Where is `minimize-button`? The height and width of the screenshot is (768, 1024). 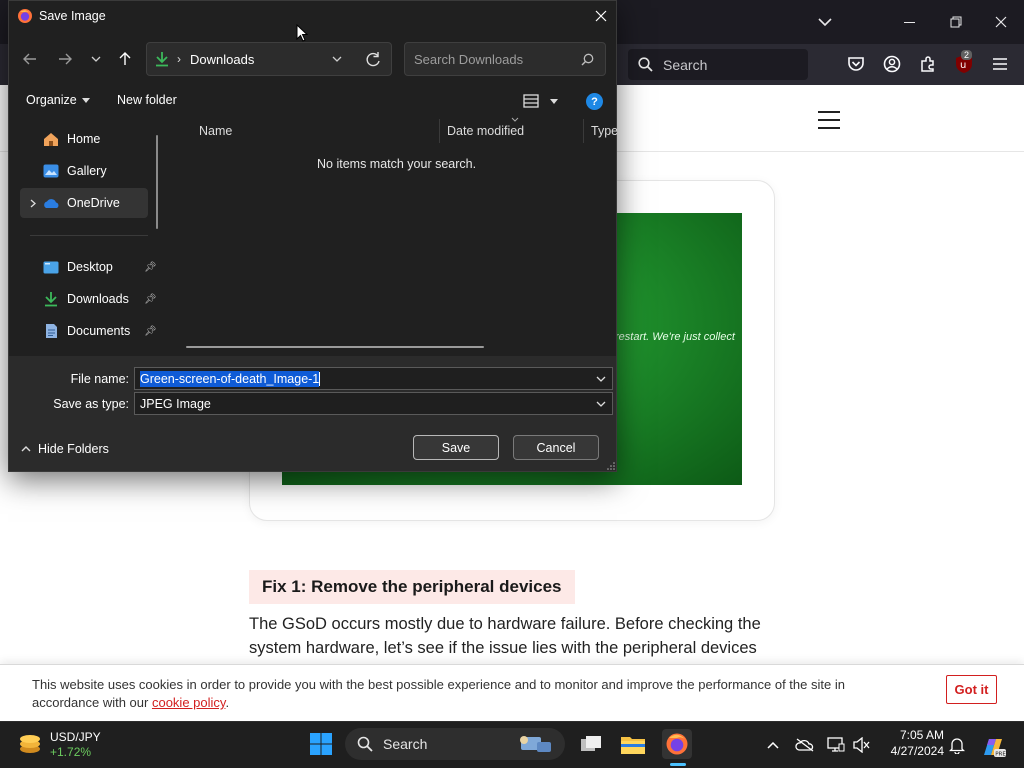
minimize-button is located at coordinates (909, 22).